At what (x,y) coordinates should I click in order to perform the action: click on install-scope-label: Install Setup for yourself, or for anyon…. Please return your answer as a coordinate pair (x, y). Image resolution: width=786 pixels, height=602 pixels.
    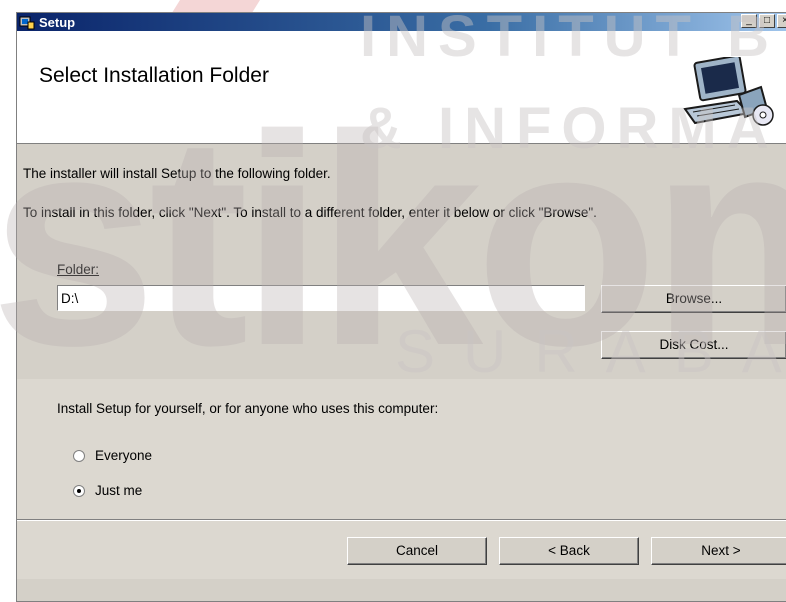
    Looking at the image, I should click on (248, 408).